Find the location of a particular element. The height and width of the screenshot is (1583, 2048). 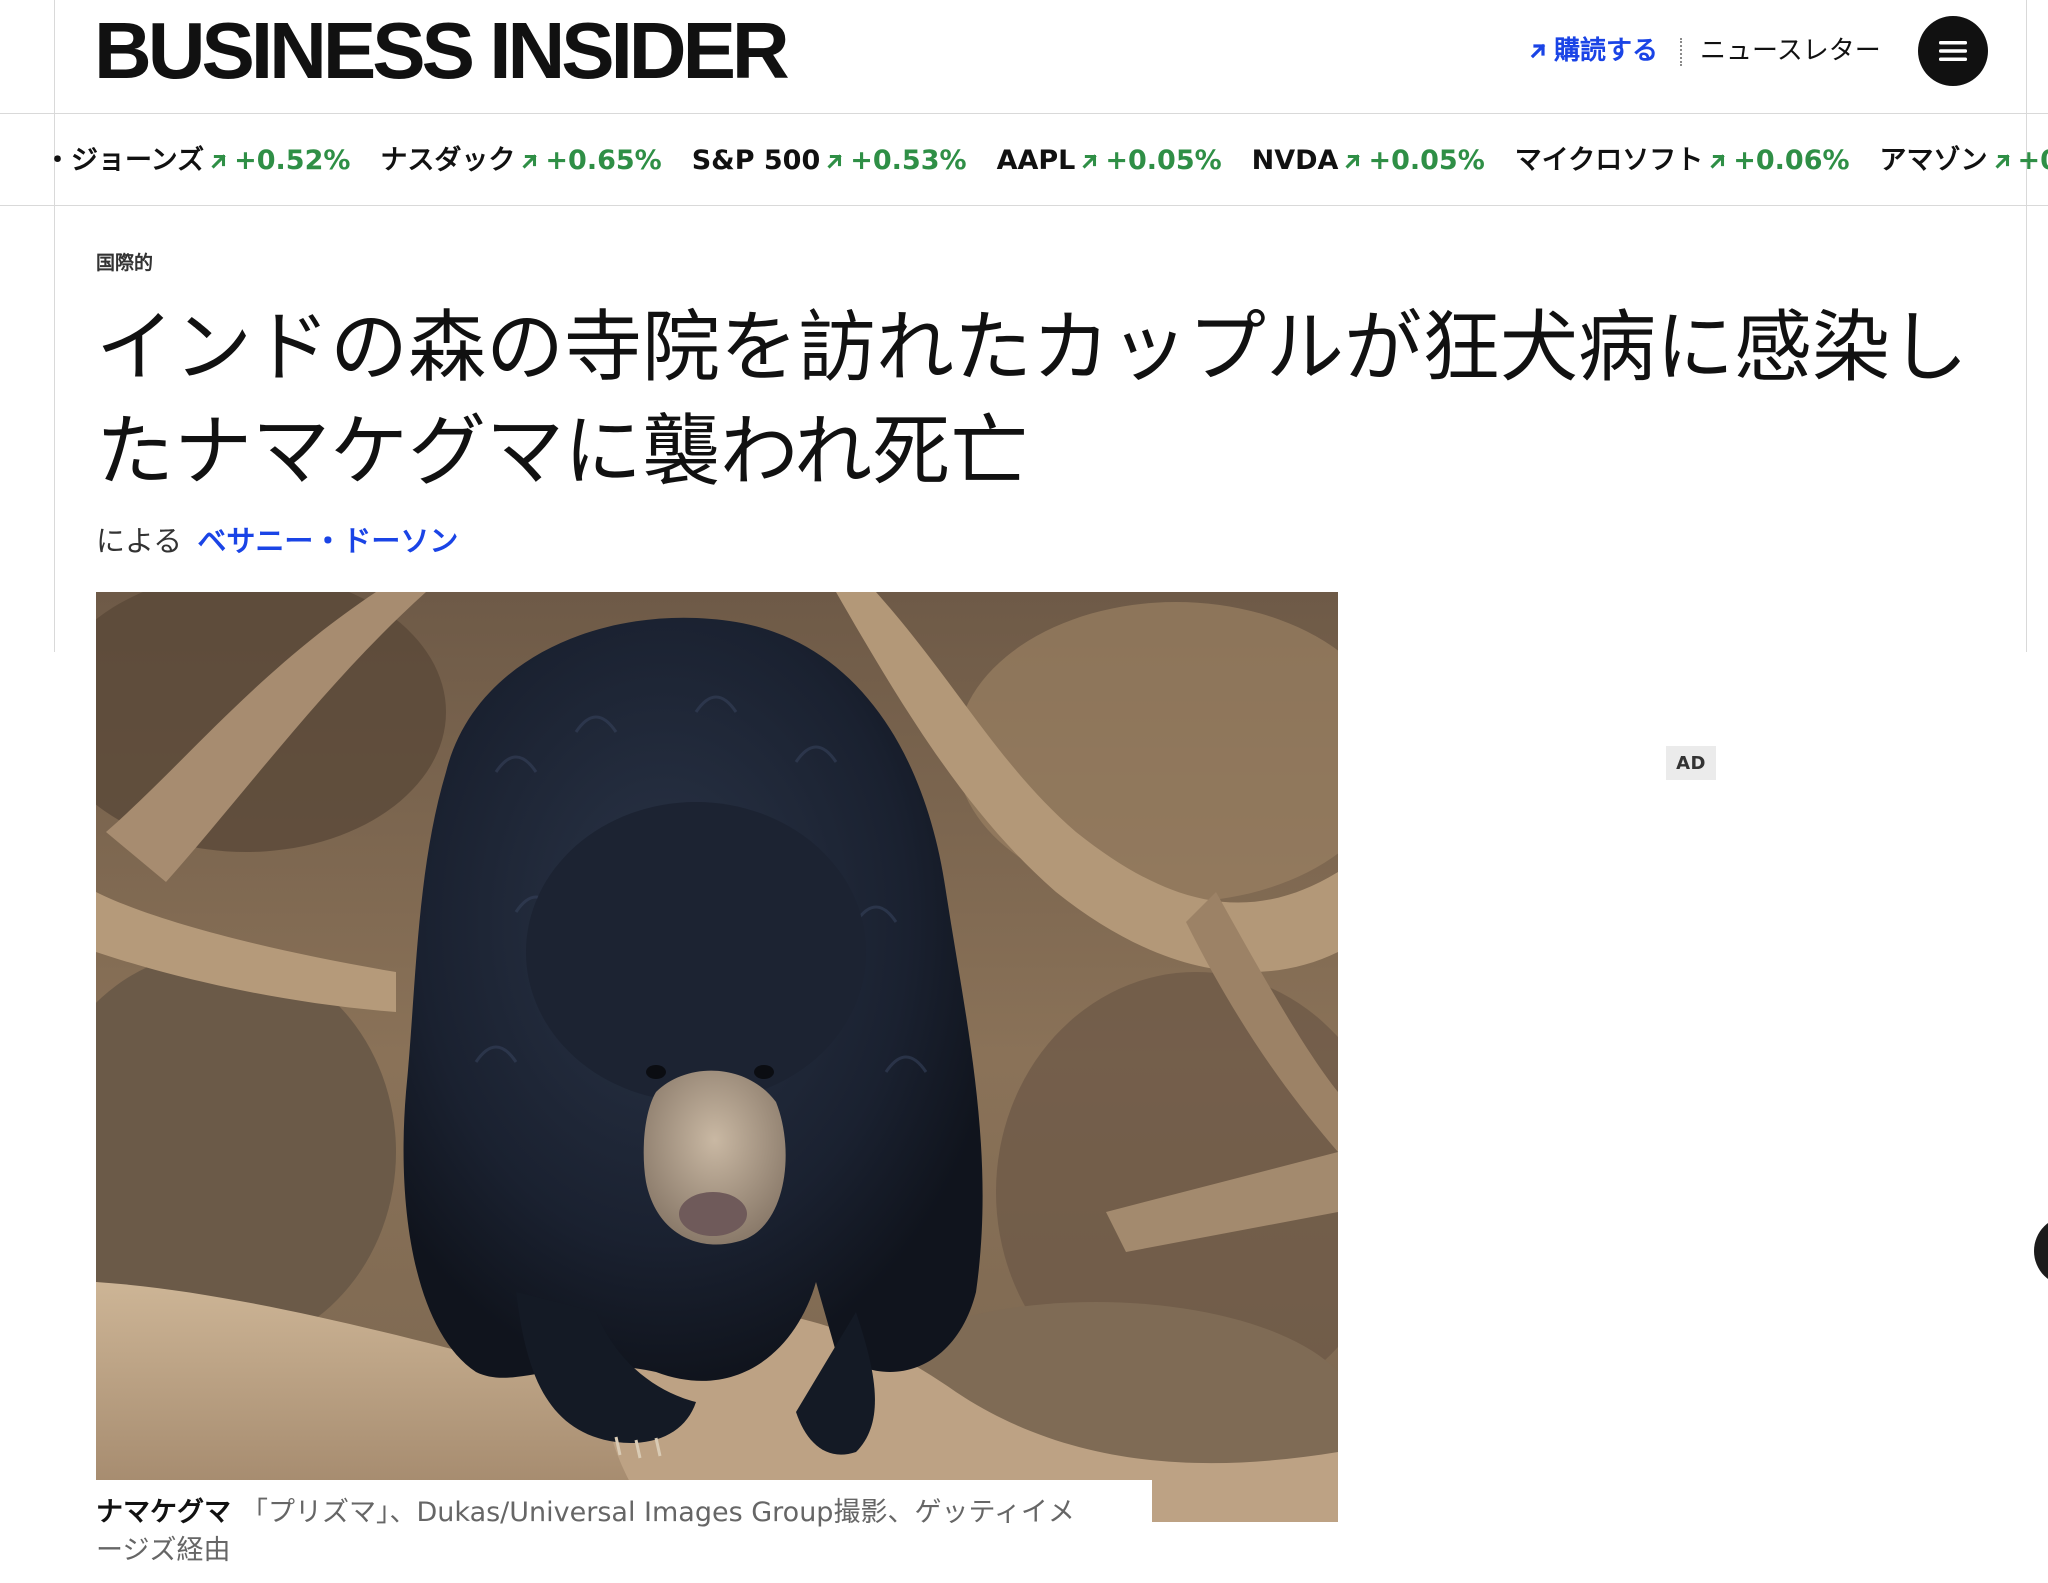

article-category: 国際的 is located at coordinates (124, 263).